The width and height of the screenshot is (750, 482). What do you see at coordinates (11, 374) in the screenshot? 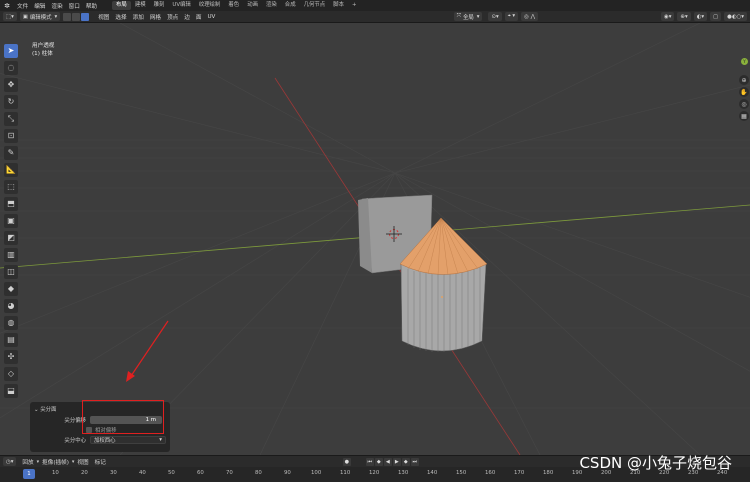
I see `shear-icon: ◇` at bounding box center [11, 374].